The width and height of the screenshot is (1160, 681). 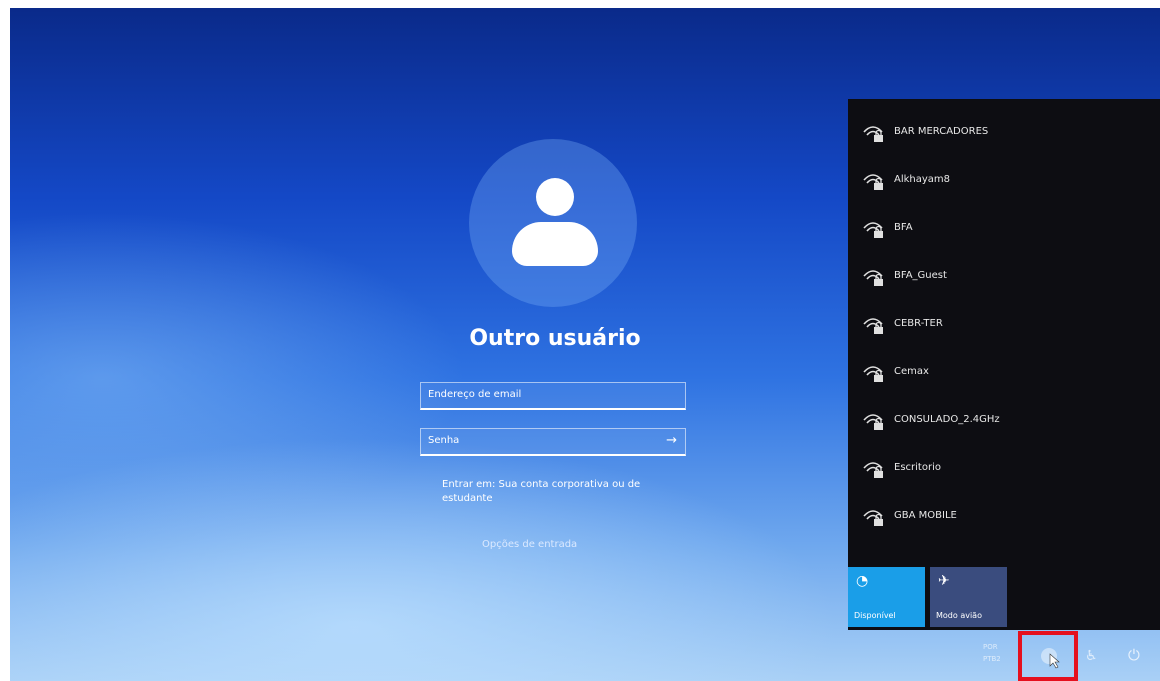 I want to click on airplane-mode-tile: ✈ Modo avião, so click(x=968, y=597).